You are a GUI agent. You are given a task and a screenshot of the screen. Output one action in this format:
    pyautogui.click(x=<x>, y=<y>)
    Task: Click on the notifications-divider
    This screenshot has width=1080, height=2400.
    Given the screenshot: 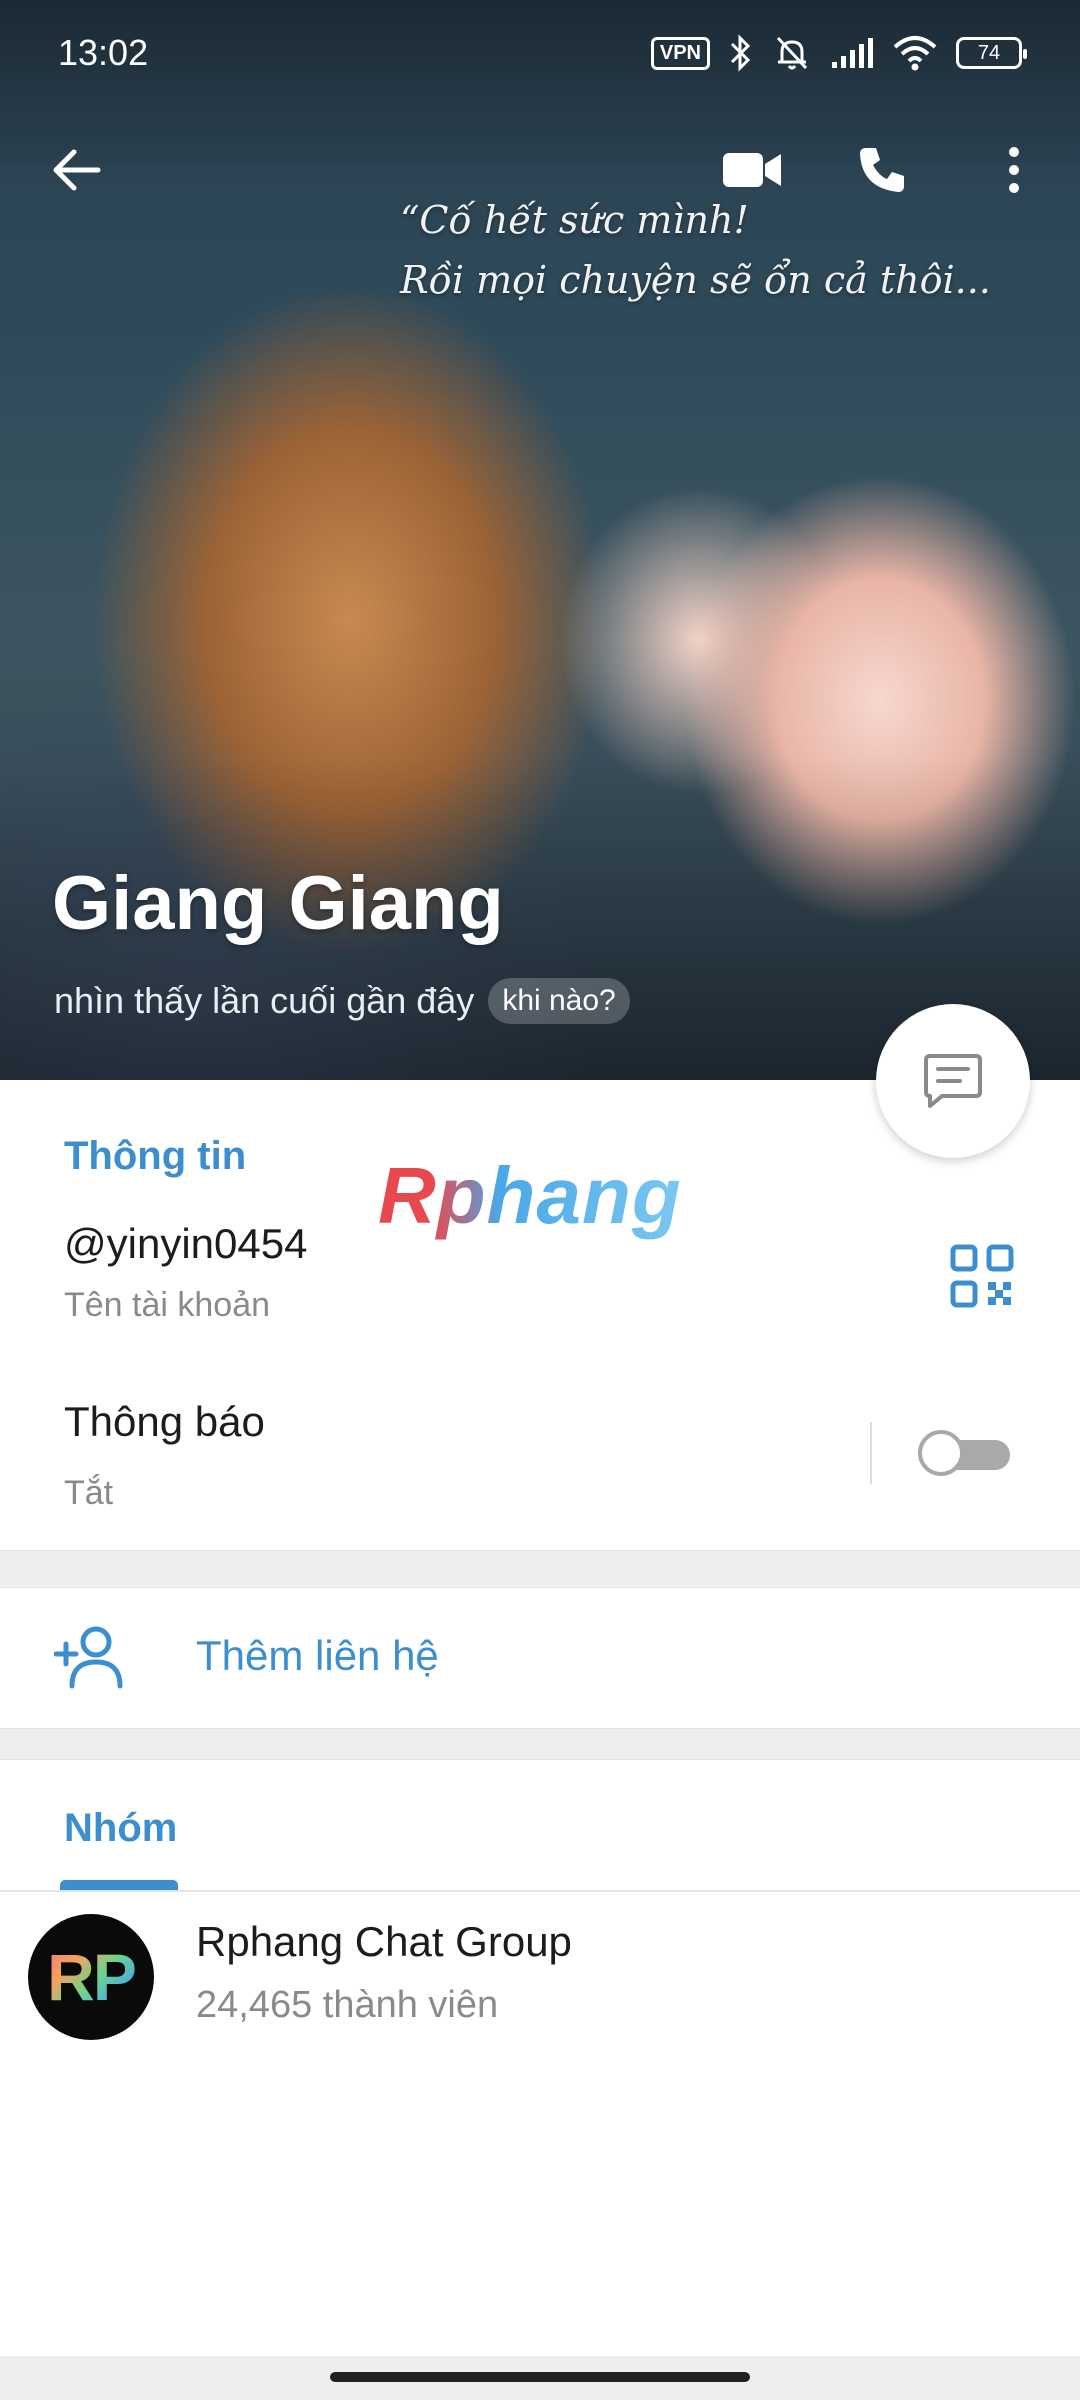 What is the action you would take?
    pyautogui.click(x=871, y=1453)
    